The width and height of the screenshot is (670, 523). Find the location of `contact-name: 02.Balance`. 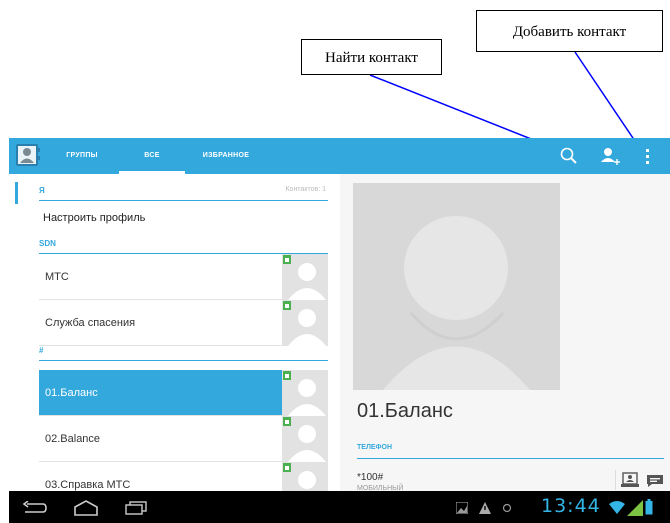

contact-name: 02.Balance is located at coordinates (73, 439).